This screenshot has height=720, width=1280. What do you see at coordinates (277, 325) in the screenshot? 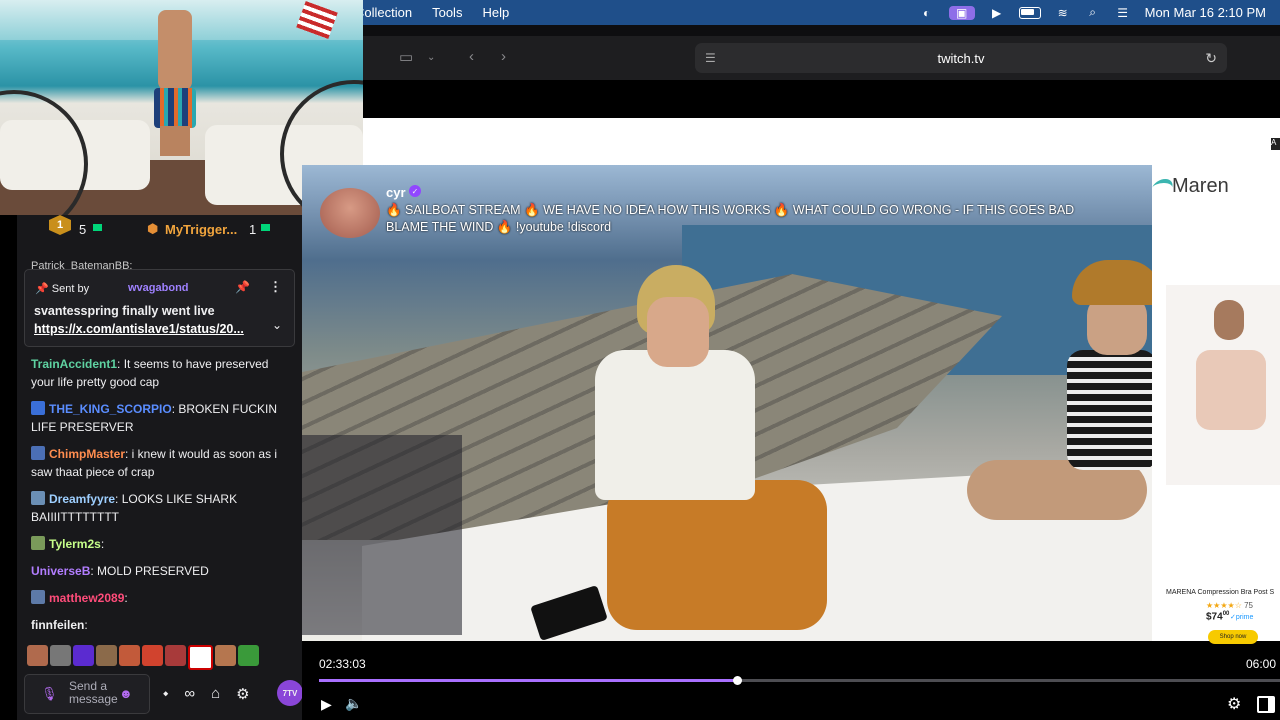
I see `expand-chevron-icon: ⌄` at bounding box center [277, 325].